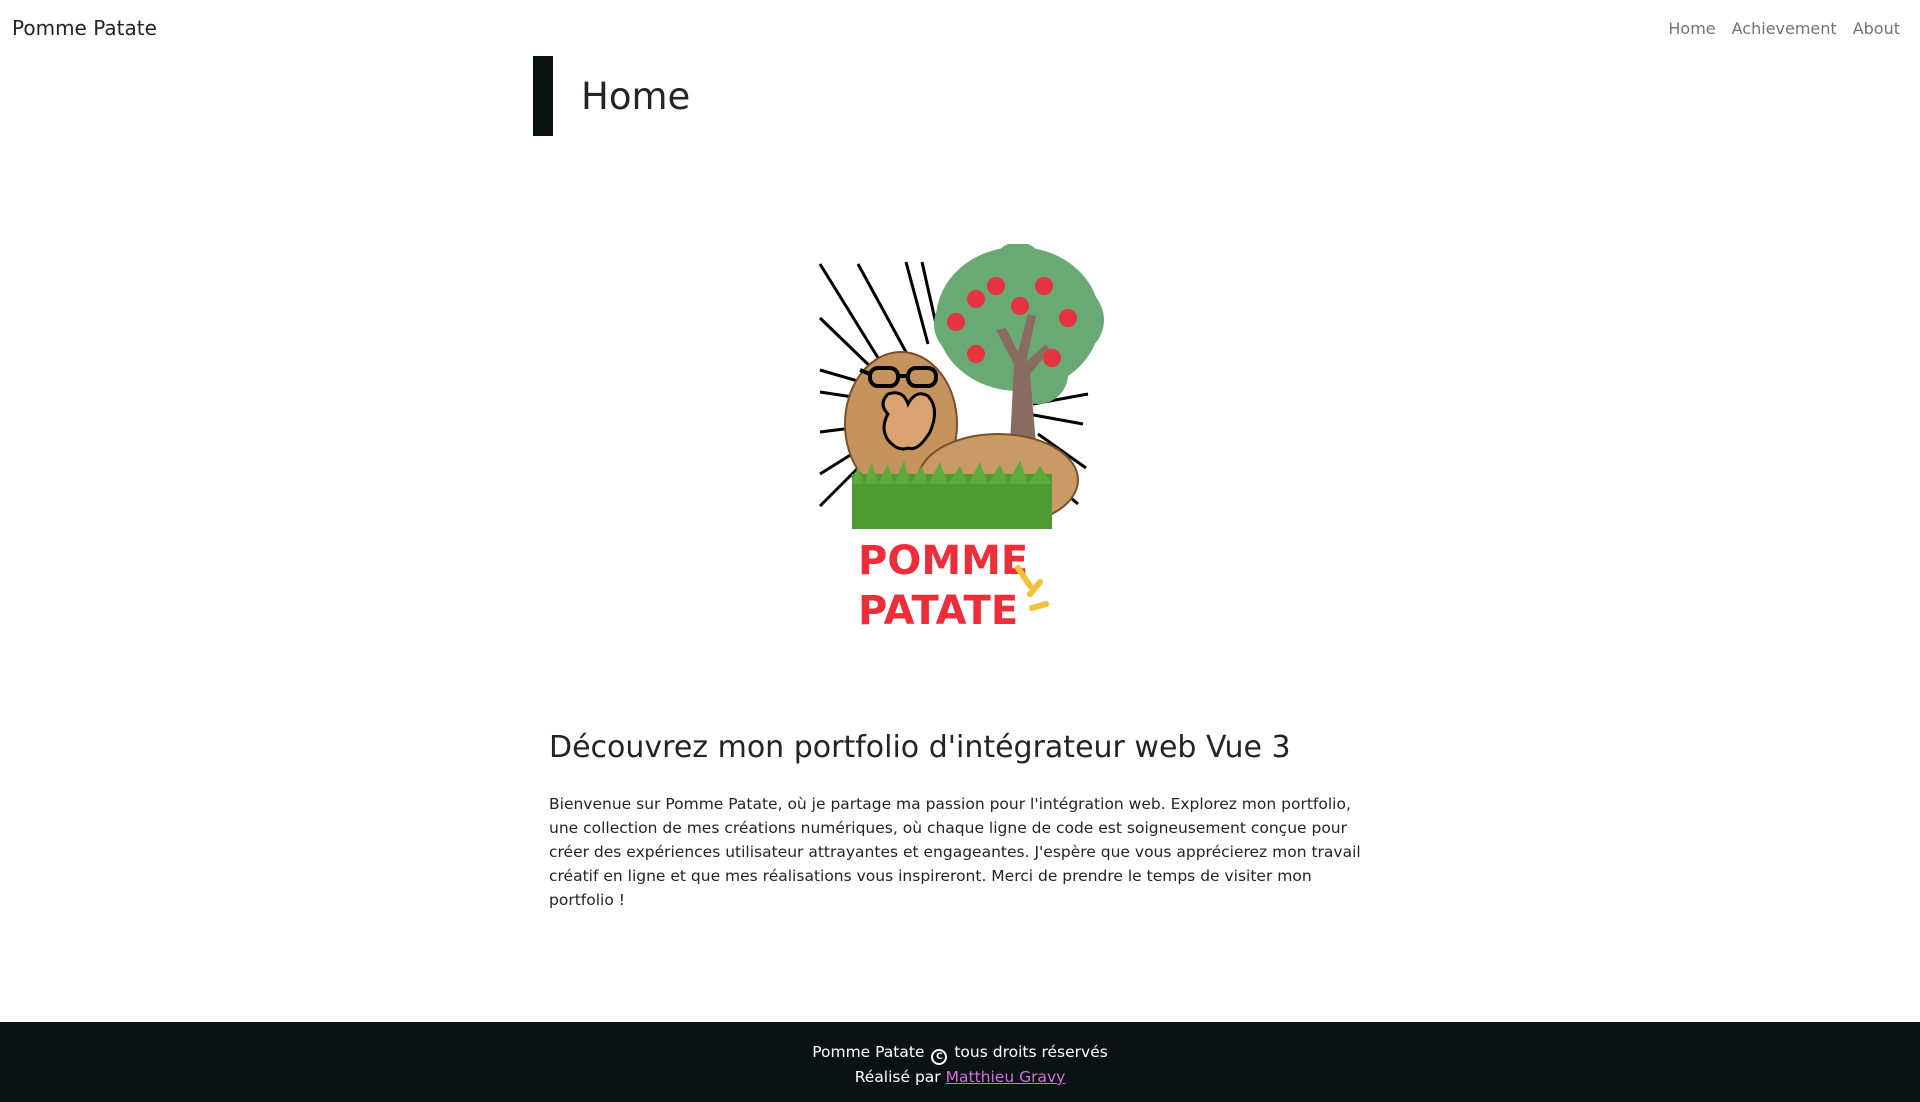  What do you see at coordinates (960, 28) in the screenshot?
I see `navbar: Pomme Patate Home Achievement About` at bounding box center [960, 28].